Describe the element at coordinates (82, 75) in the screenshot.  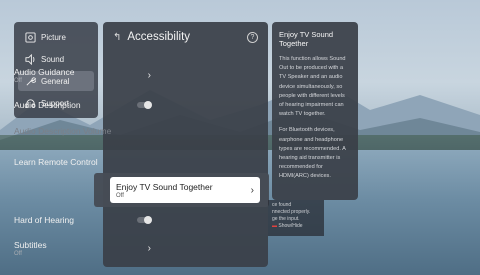
I see `menu-item-audio-guidance: Audio Guidance Off ›` at that location.